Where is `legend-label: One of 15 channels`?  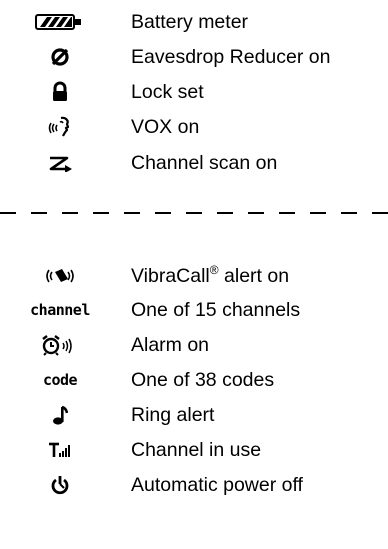 legend-label: One of 15 channels is located at coordinates (216, 310).